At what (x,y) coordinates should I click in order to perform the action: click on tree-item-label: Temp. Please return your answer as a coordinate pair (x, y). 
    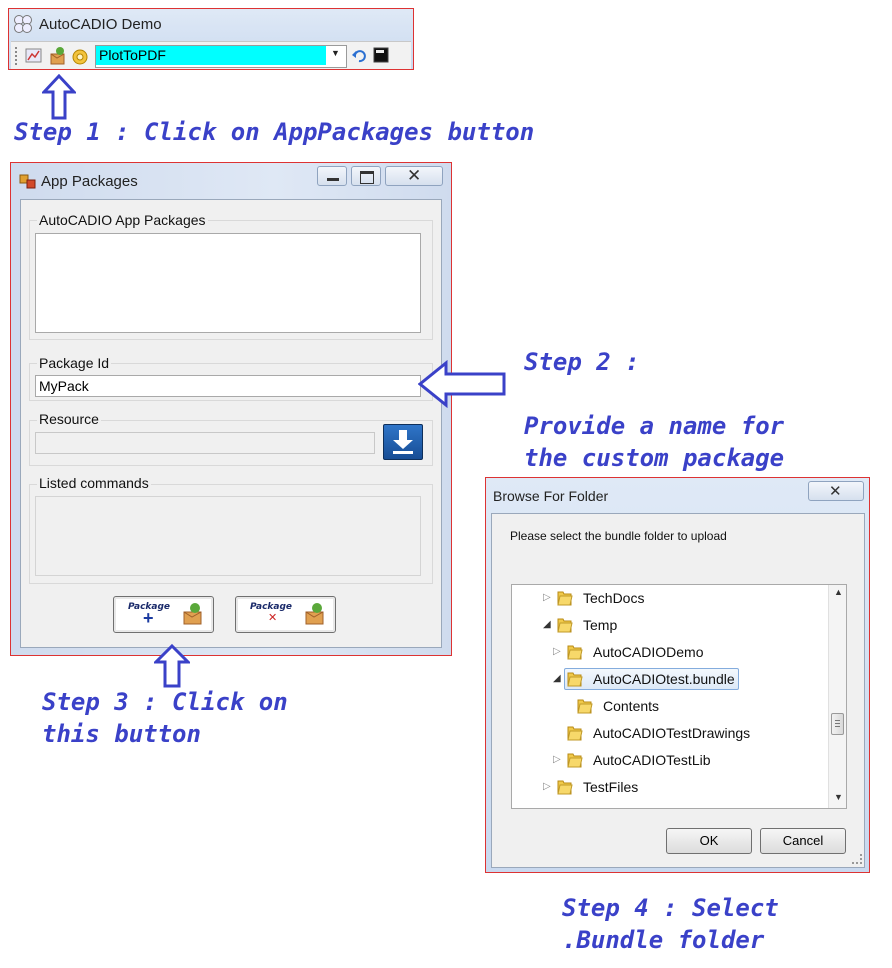
    Looking at the image, I should click on (600, 625).